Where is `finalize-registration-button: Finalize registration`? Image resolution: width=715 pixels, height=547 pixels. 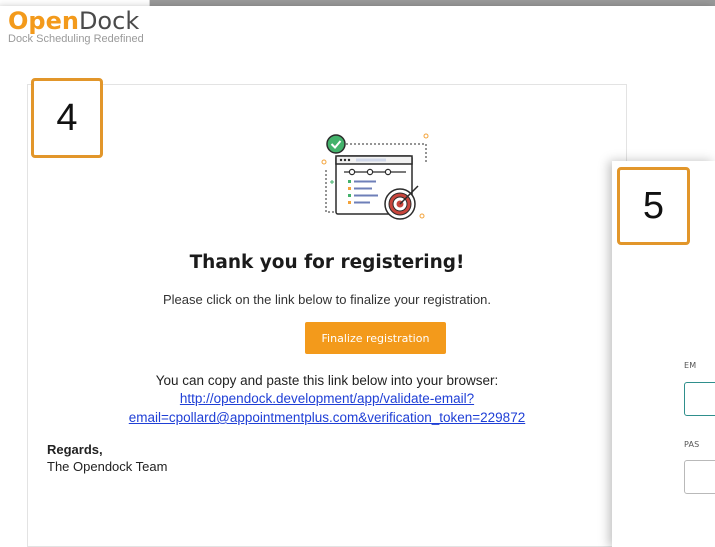 finalize-registration-button: Finalize registration is located at coordinates (375, 338).